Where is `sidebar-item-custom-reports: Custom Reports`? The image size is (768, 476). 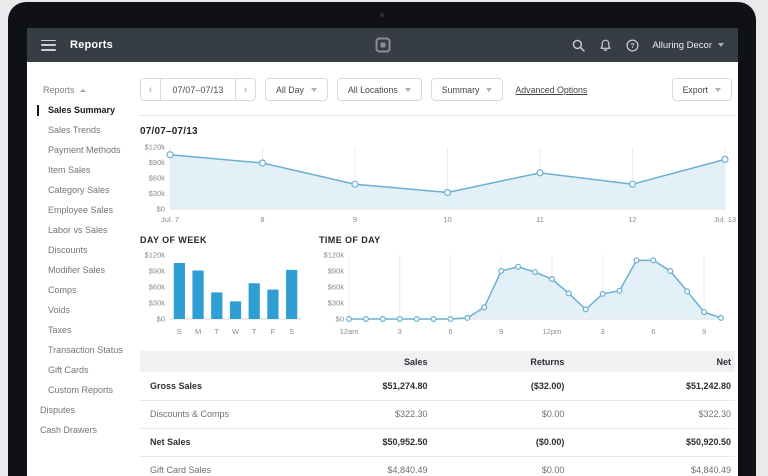 sidebar-item-custom-reports: Custom Reports is located at coordinates (81, 390).